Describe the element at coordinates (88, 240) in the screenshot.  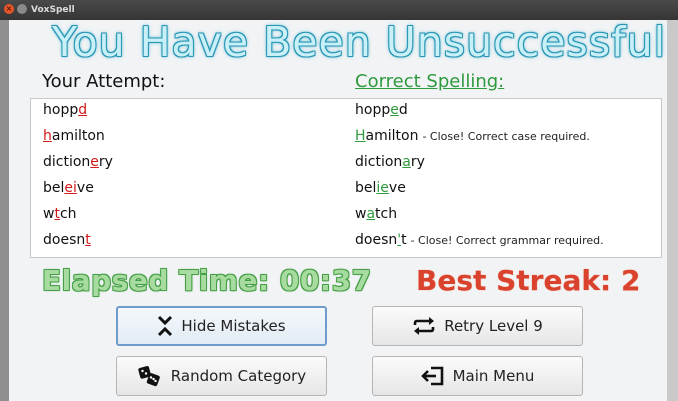
I see `wrong-letters: t` at that location.